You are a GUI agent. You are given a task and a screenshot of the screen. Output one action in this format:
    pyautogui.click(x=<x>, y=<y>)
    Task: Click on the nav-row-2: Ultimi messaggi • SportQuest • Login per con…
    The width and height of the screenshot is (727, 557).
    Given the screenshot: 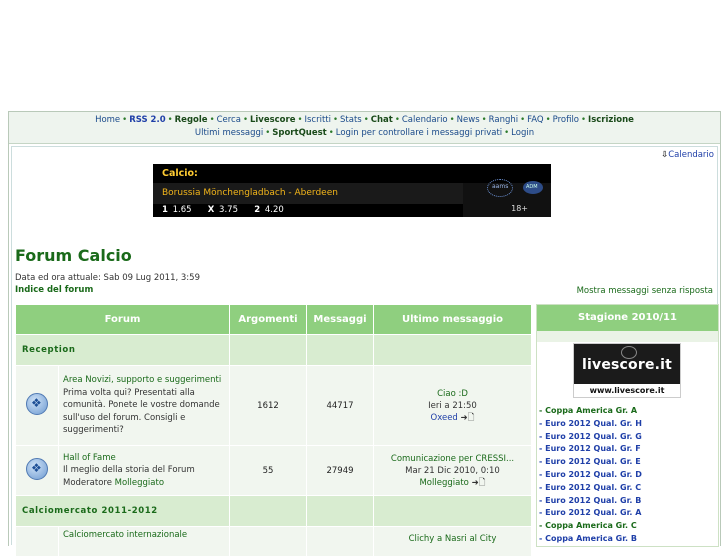 What is the action you would take?
    pyautogui.click(x=364, y=133)
    